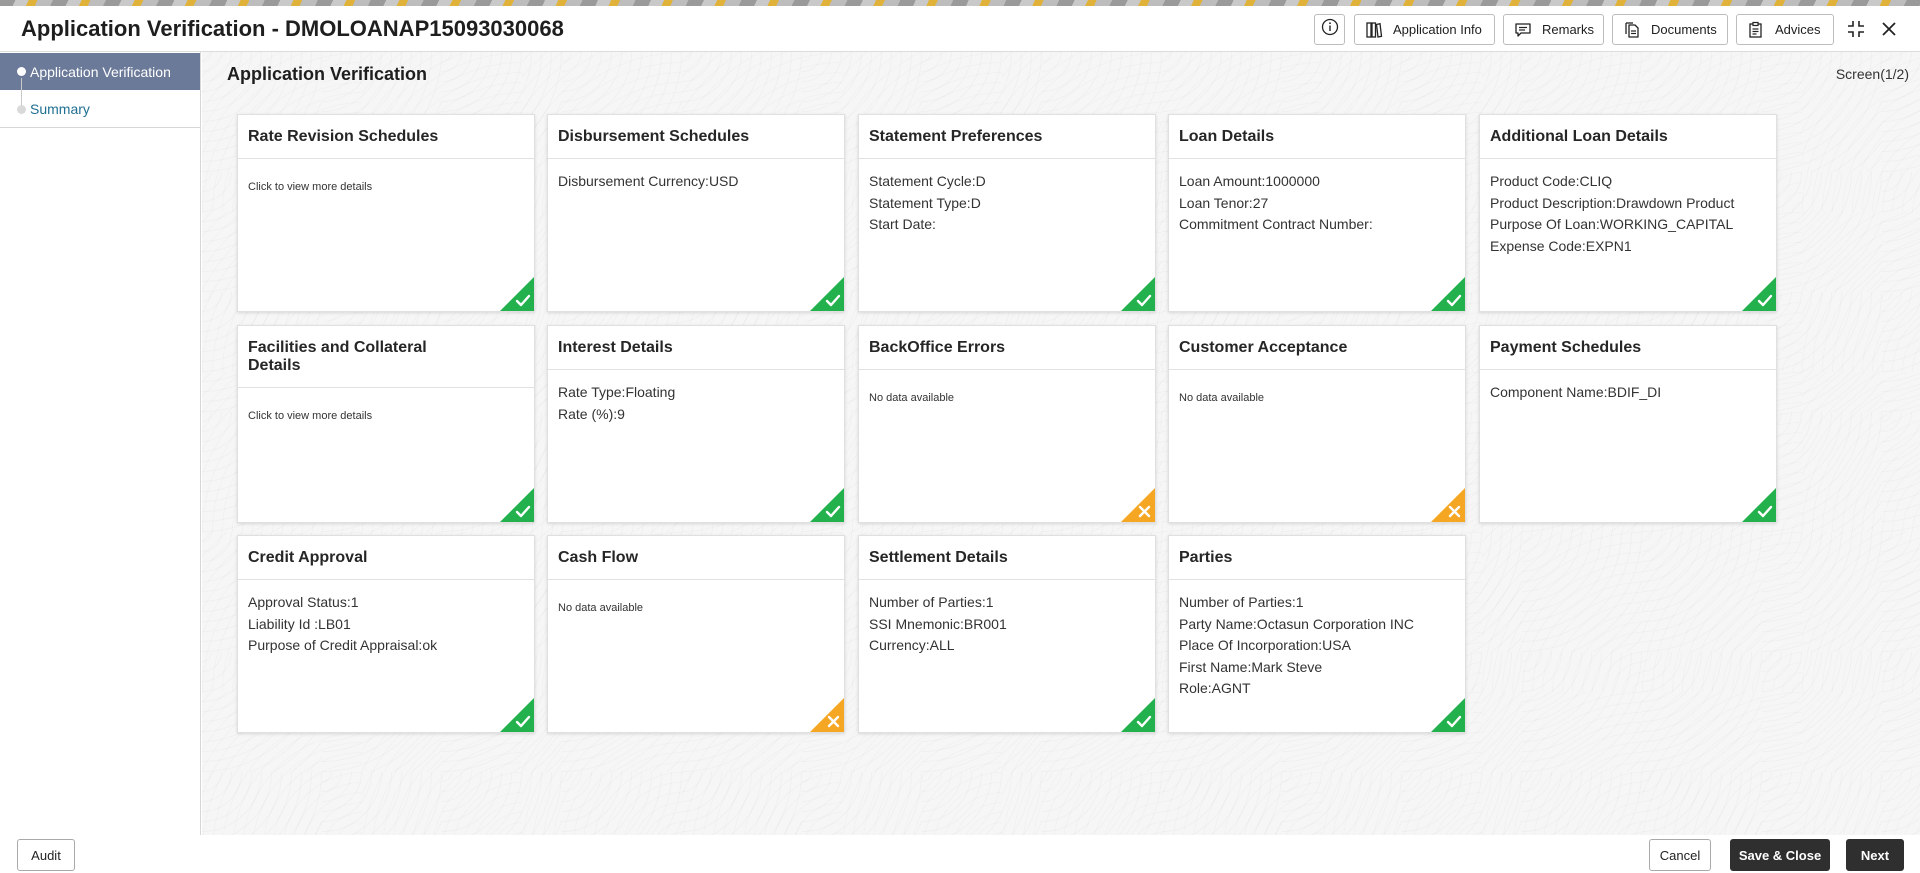  I want to click on next-button: Next, so click(1875, 855).